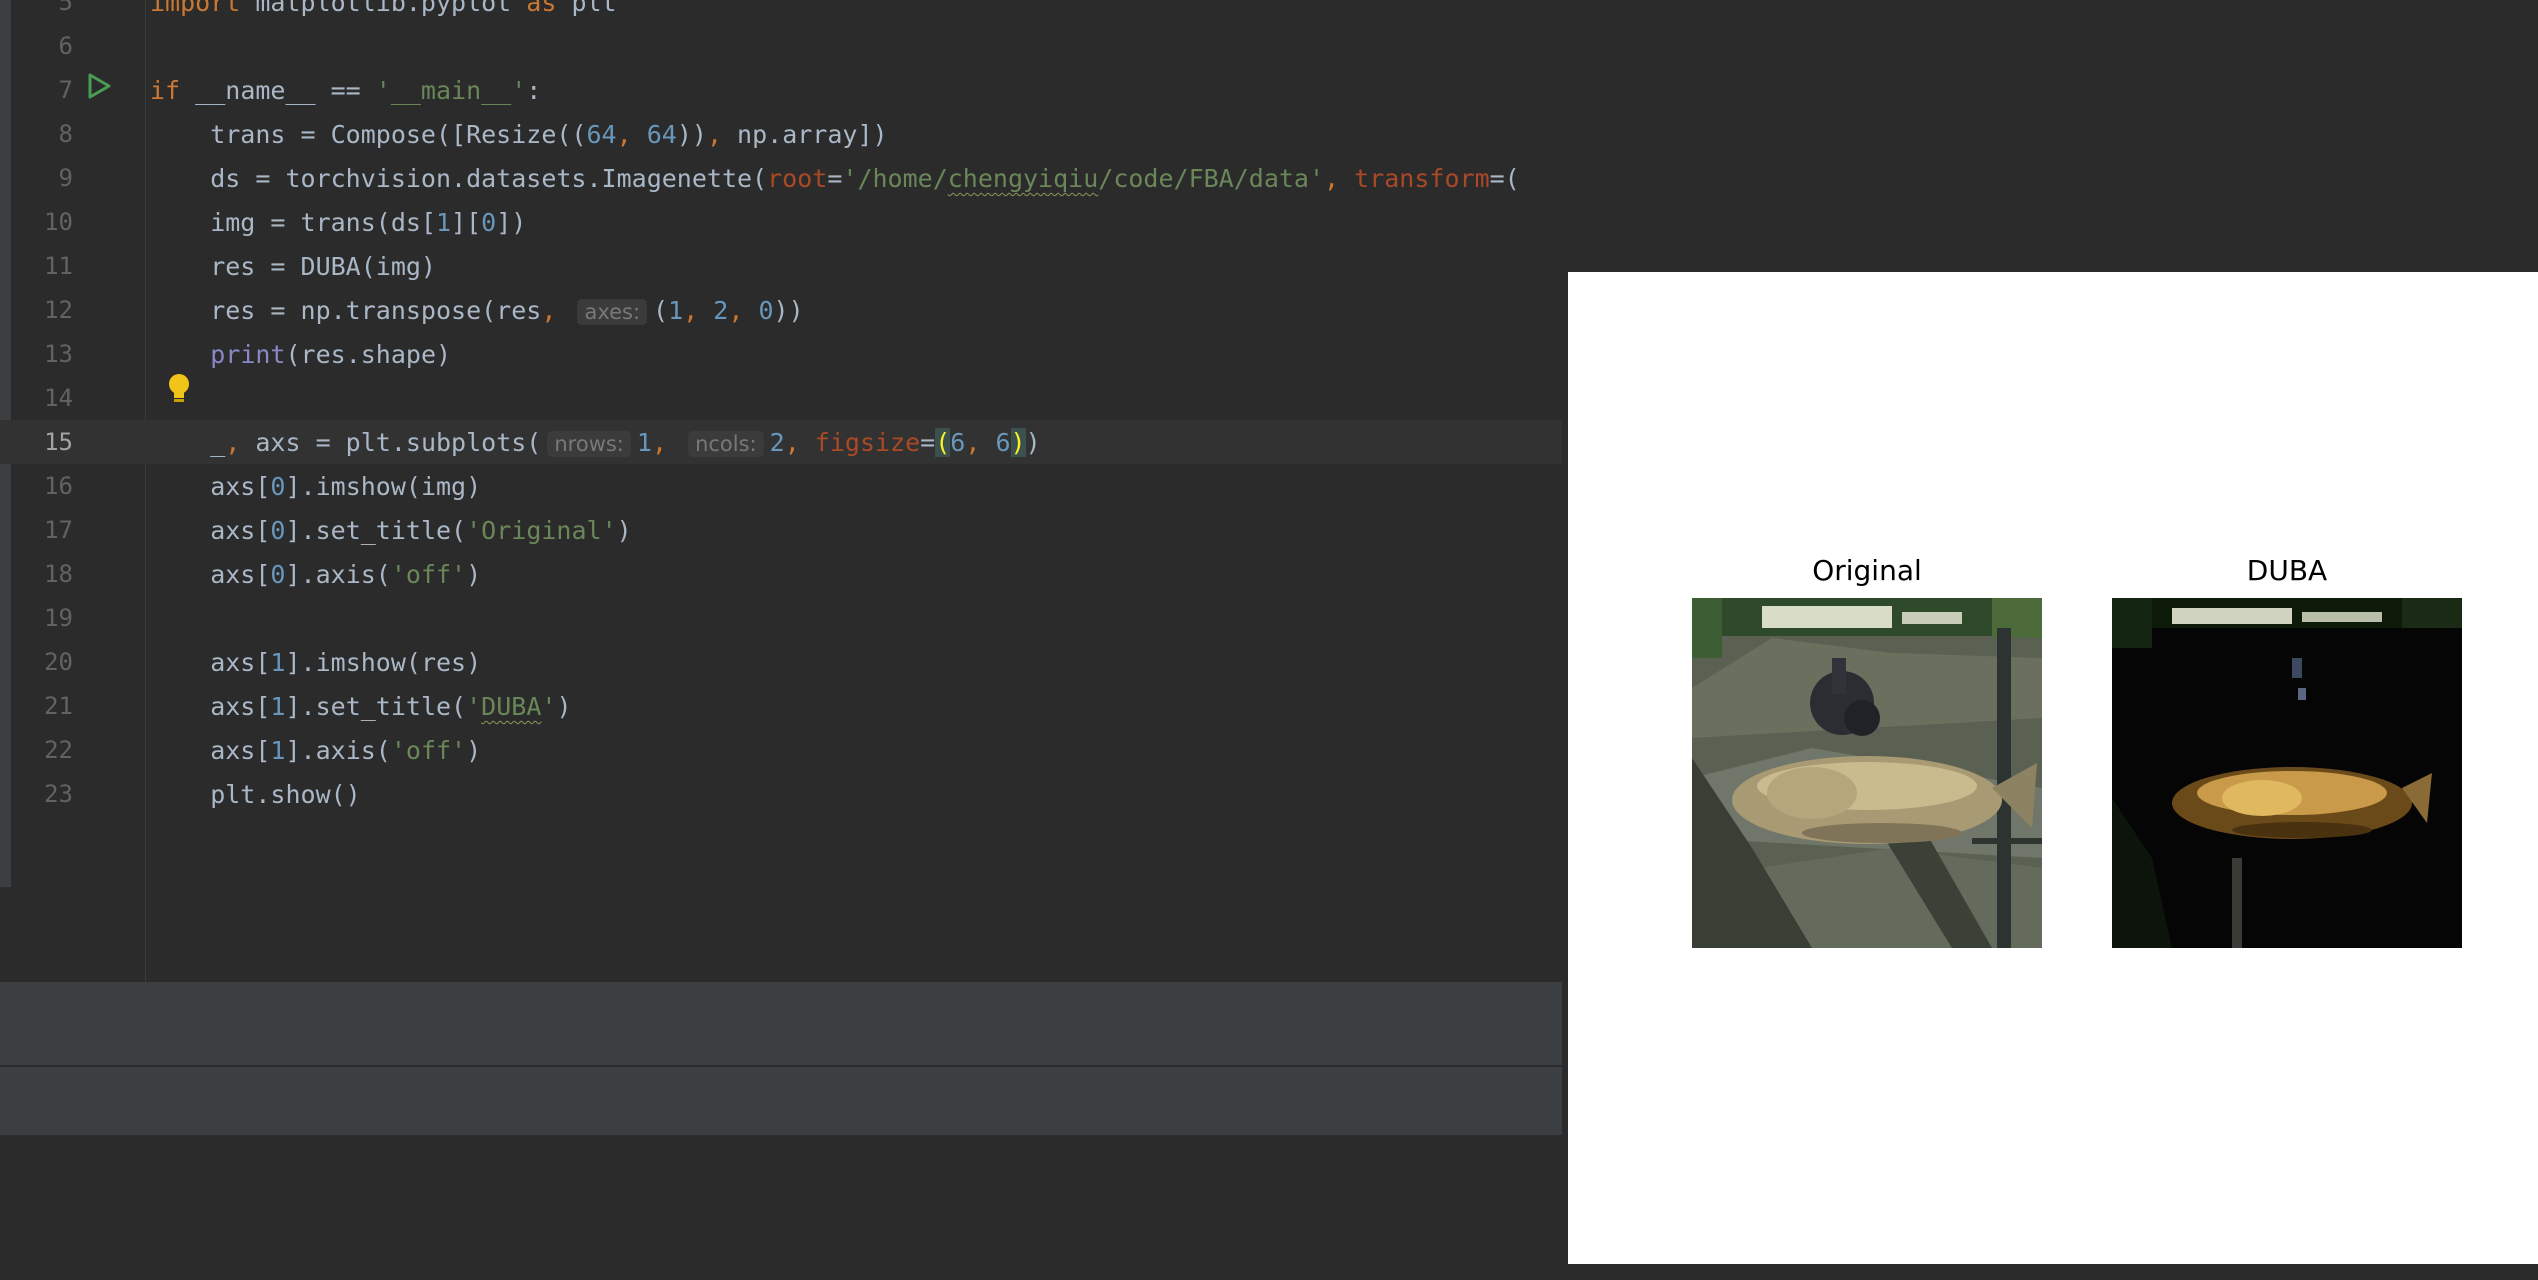 Image resolution: width=2538 pixels, height=1280 pixels. What do you see at coordinates (781, 794) in the screenshot?
I see `code-line-23: 23 plt.show()` at bounding box center [781, 794].